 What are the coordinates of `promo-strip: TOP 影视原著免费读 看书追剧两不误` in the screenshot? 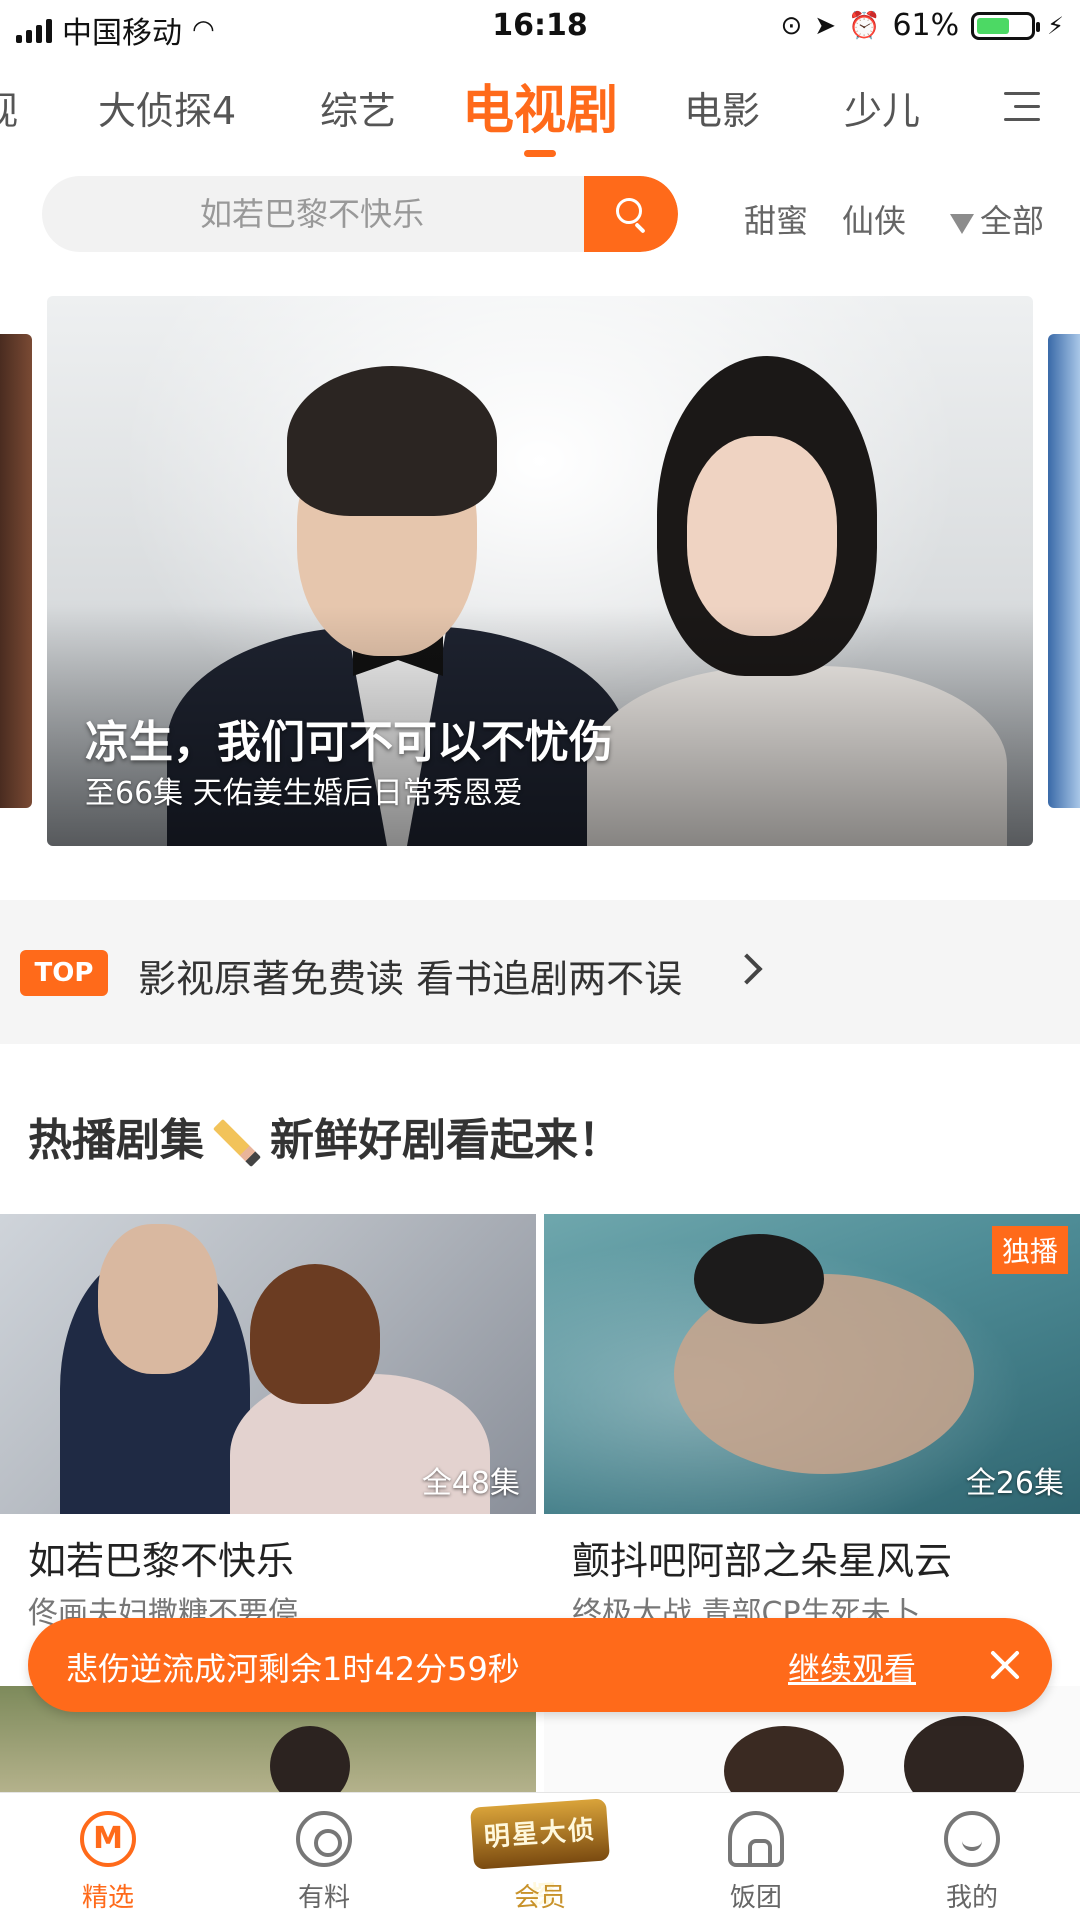 It's located at (540, 972).